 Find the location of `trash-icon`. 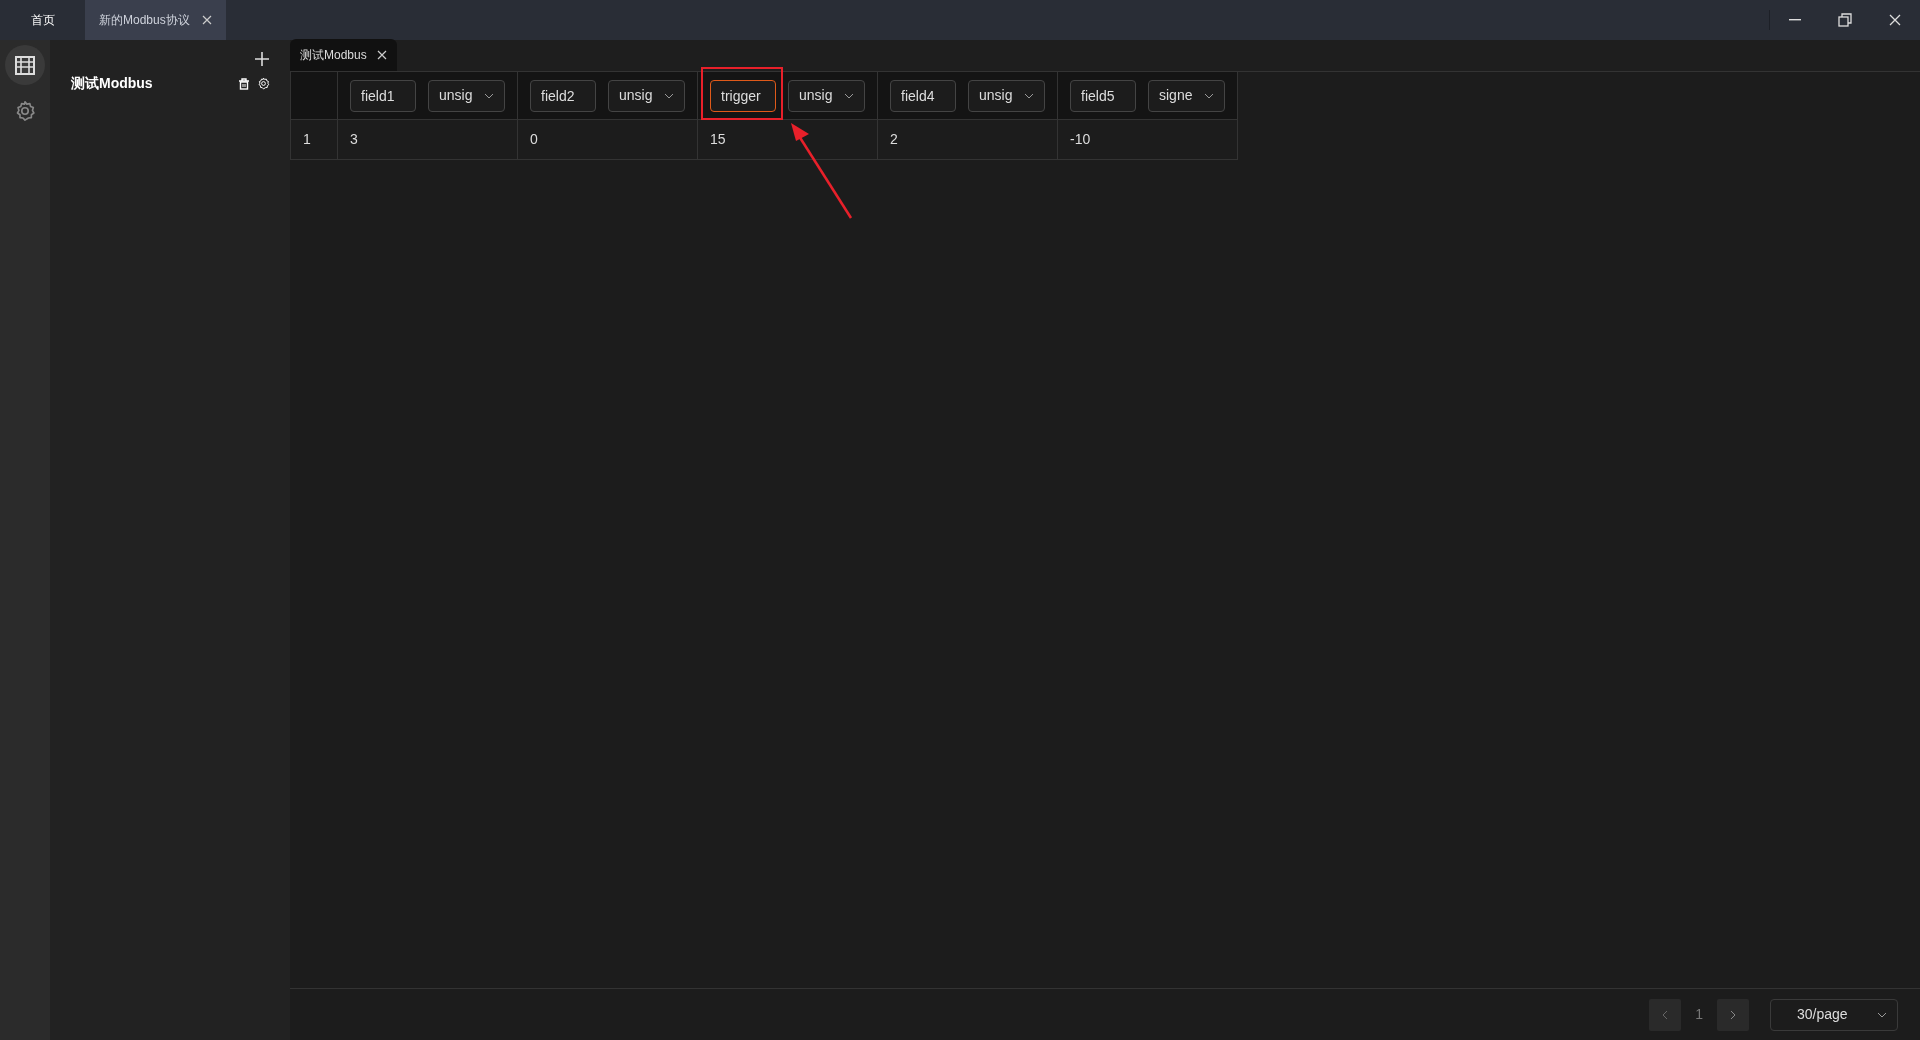

trash-icon is located at coordinates (244, 83).